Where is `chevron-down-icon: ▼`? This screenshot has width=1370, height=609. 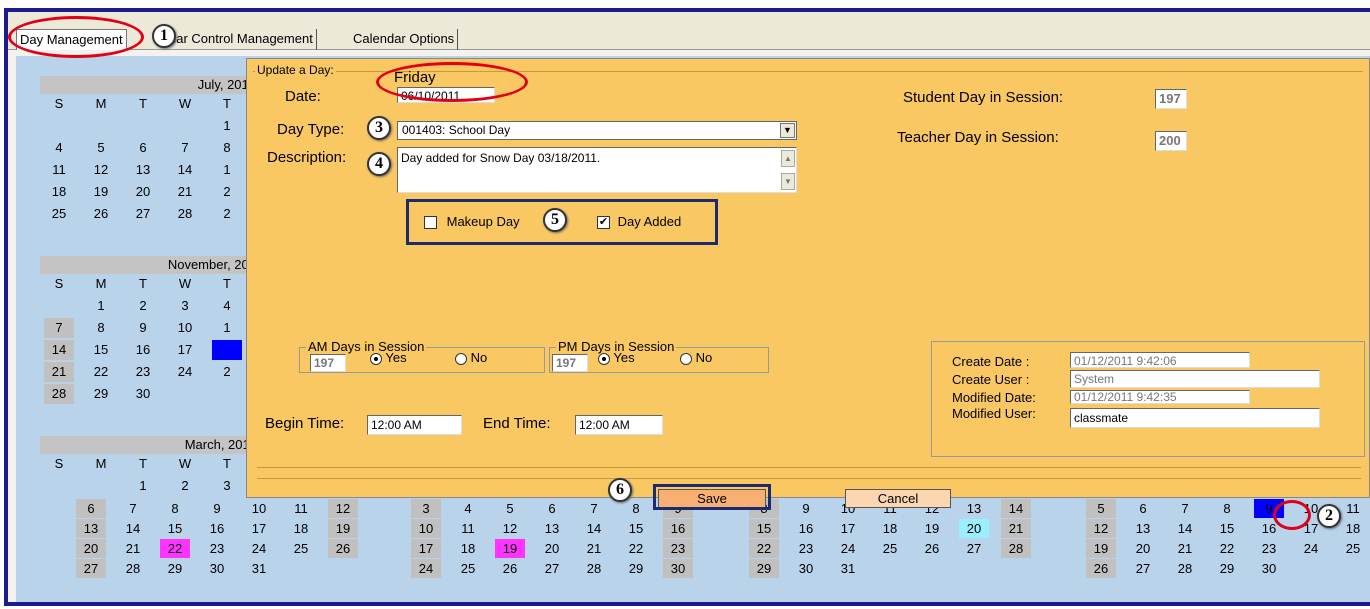 chevron-down-icon: ▼ is located at coordinates (787, 130).